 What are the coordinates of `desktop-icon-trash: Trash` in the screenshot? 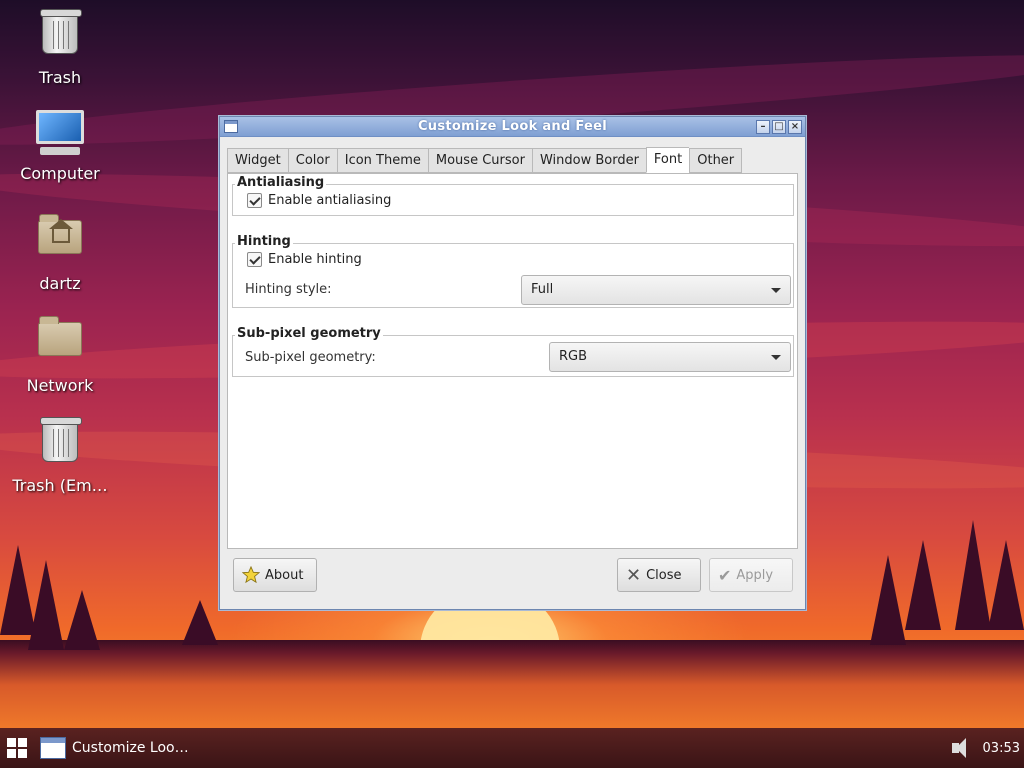 It's located at (60, 48).